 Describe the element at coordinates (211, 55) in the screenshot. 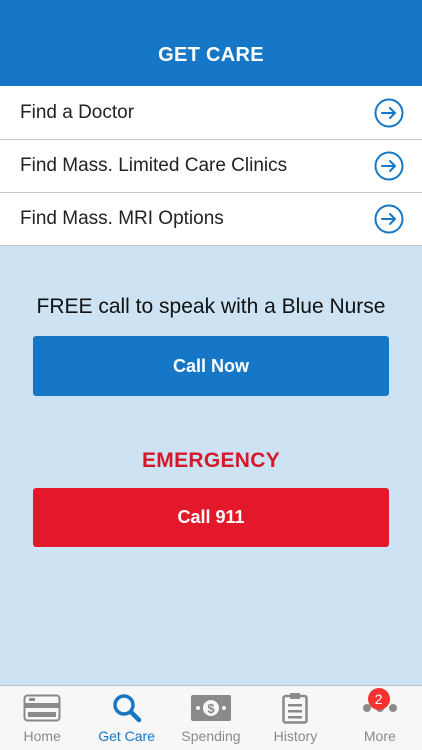

I see `page-title: GET CARE` at that location.